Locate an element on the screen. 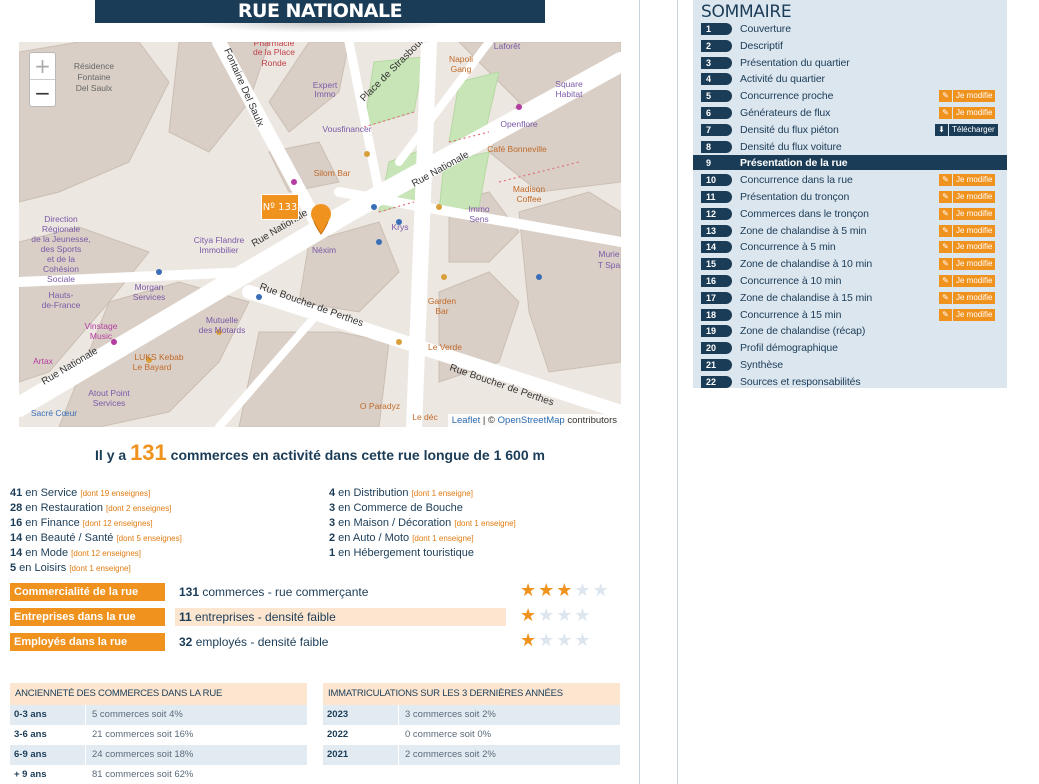 Image resolution: width=1039 pixels, height=784 pixels. rating-description: commerces - rue commerçante is located at coordinates (284, 592).